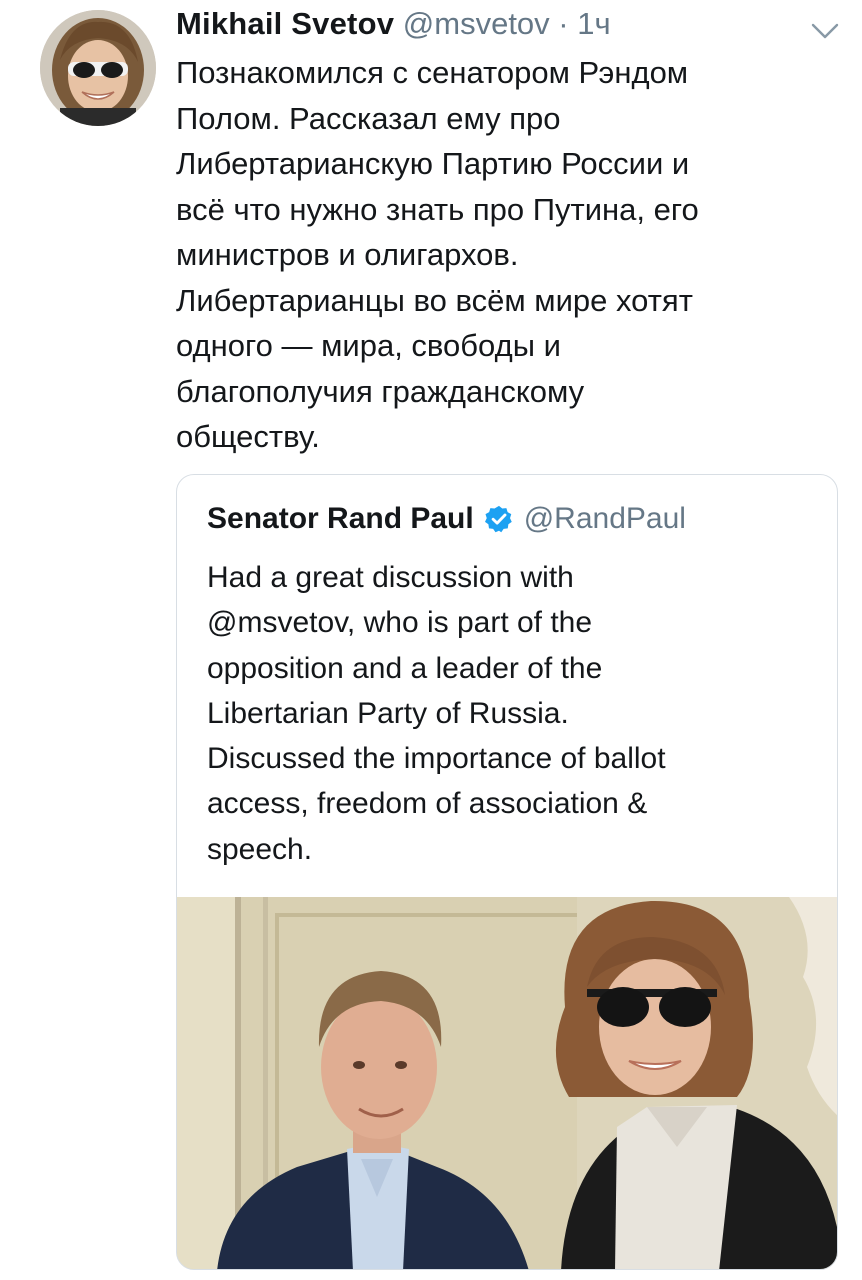 Image resolution: width=862 pixels, height=1280 pixels. I want to click on avatar-image, so click(98, 68).